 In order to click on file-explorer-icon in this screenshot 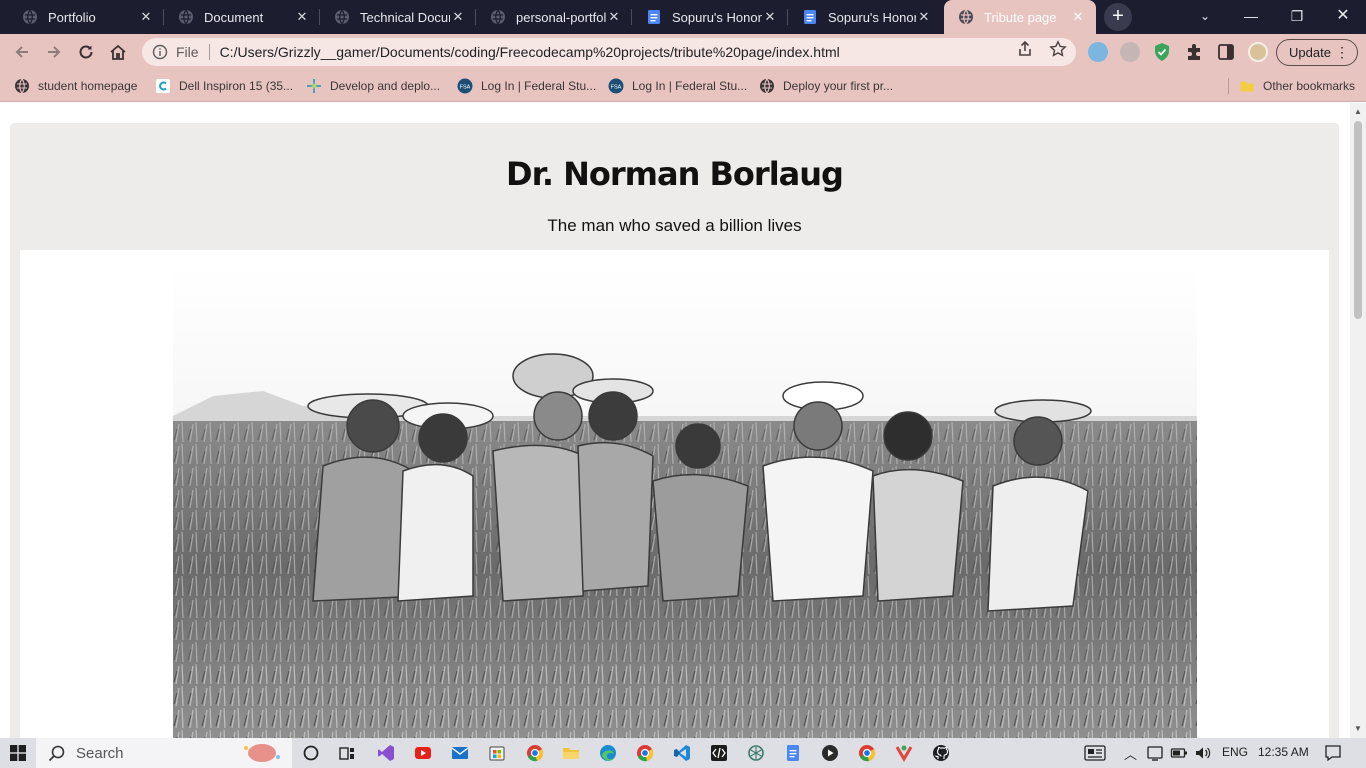, I will do `click(571, 753)`.